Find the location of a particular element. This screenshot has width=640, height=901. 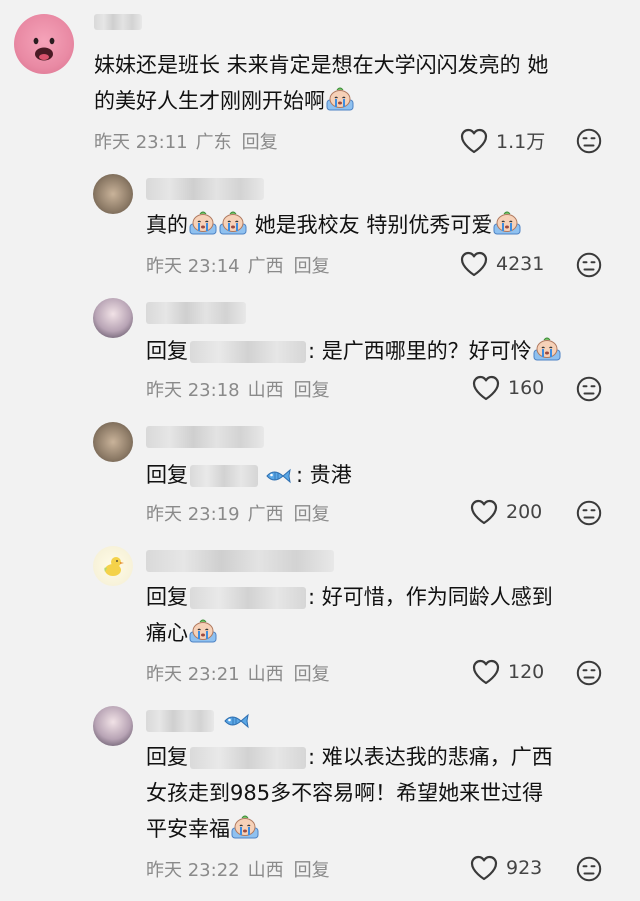

comment-time: 昨天 23:18 is located at coordinates (193, 390).